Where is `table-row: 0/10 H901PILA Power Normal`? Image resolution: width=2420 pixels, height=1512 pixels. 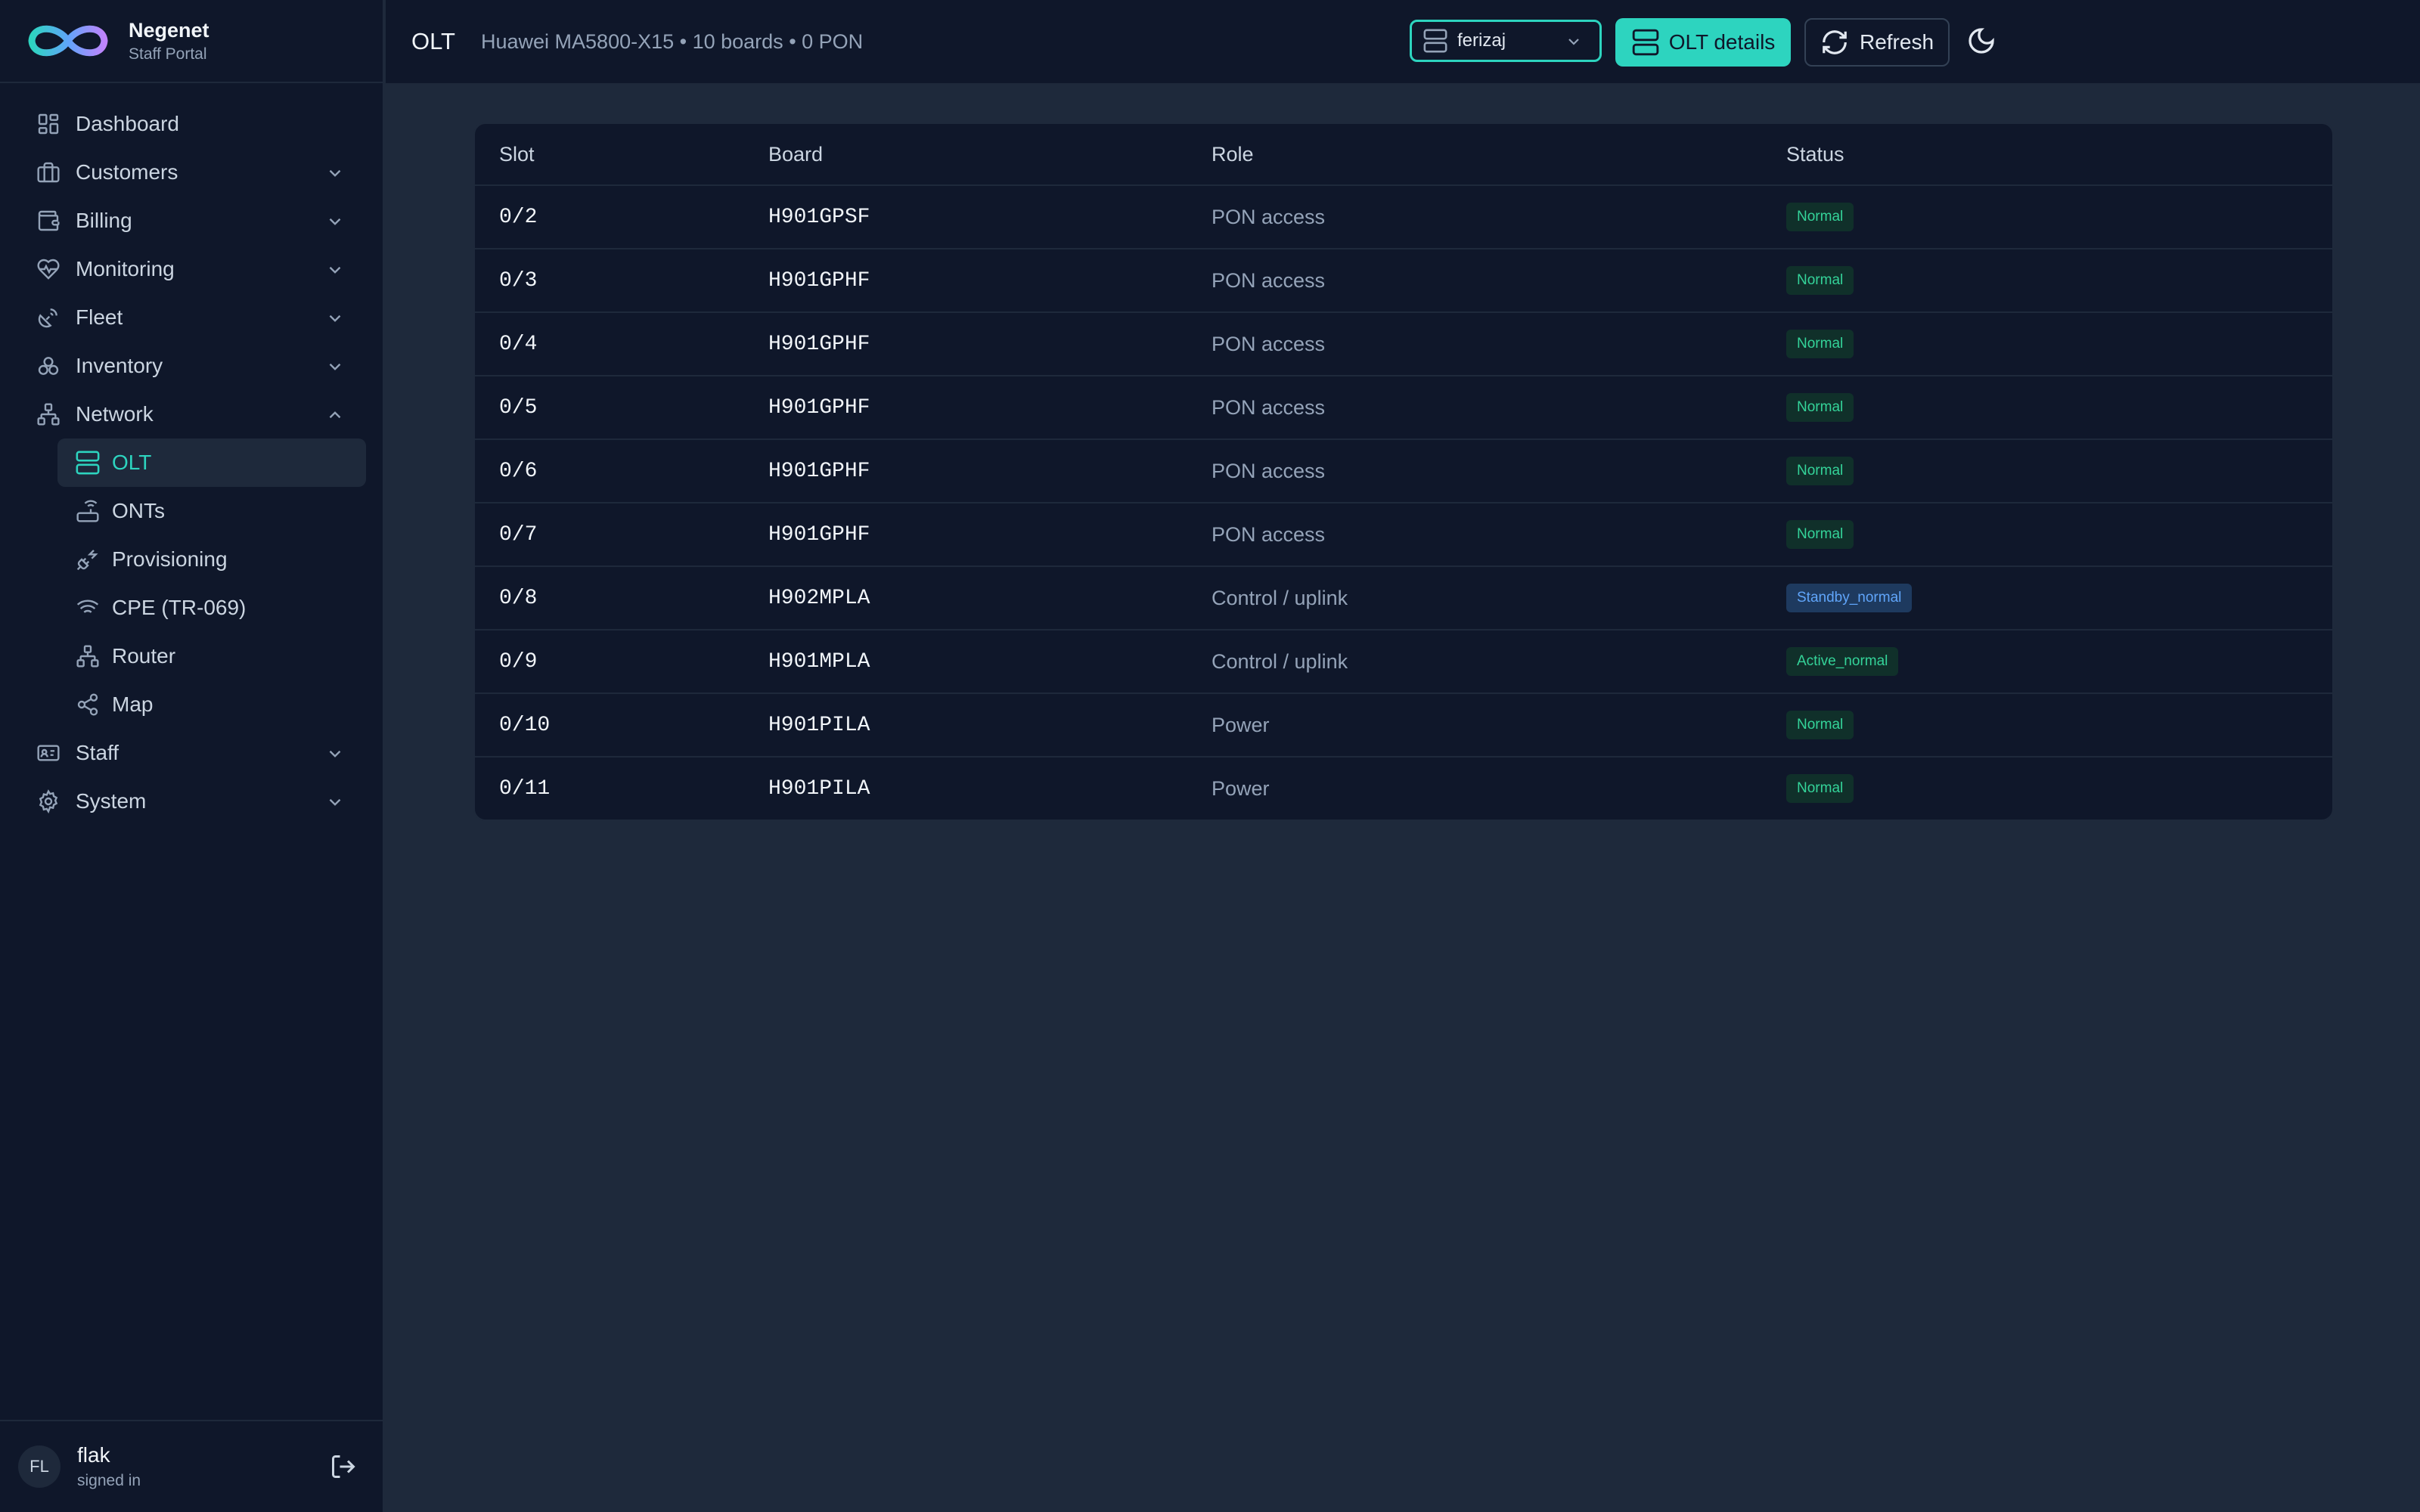 table-row: 0/10 H901PILA Power Normal is located at coordinates (1403, 724).